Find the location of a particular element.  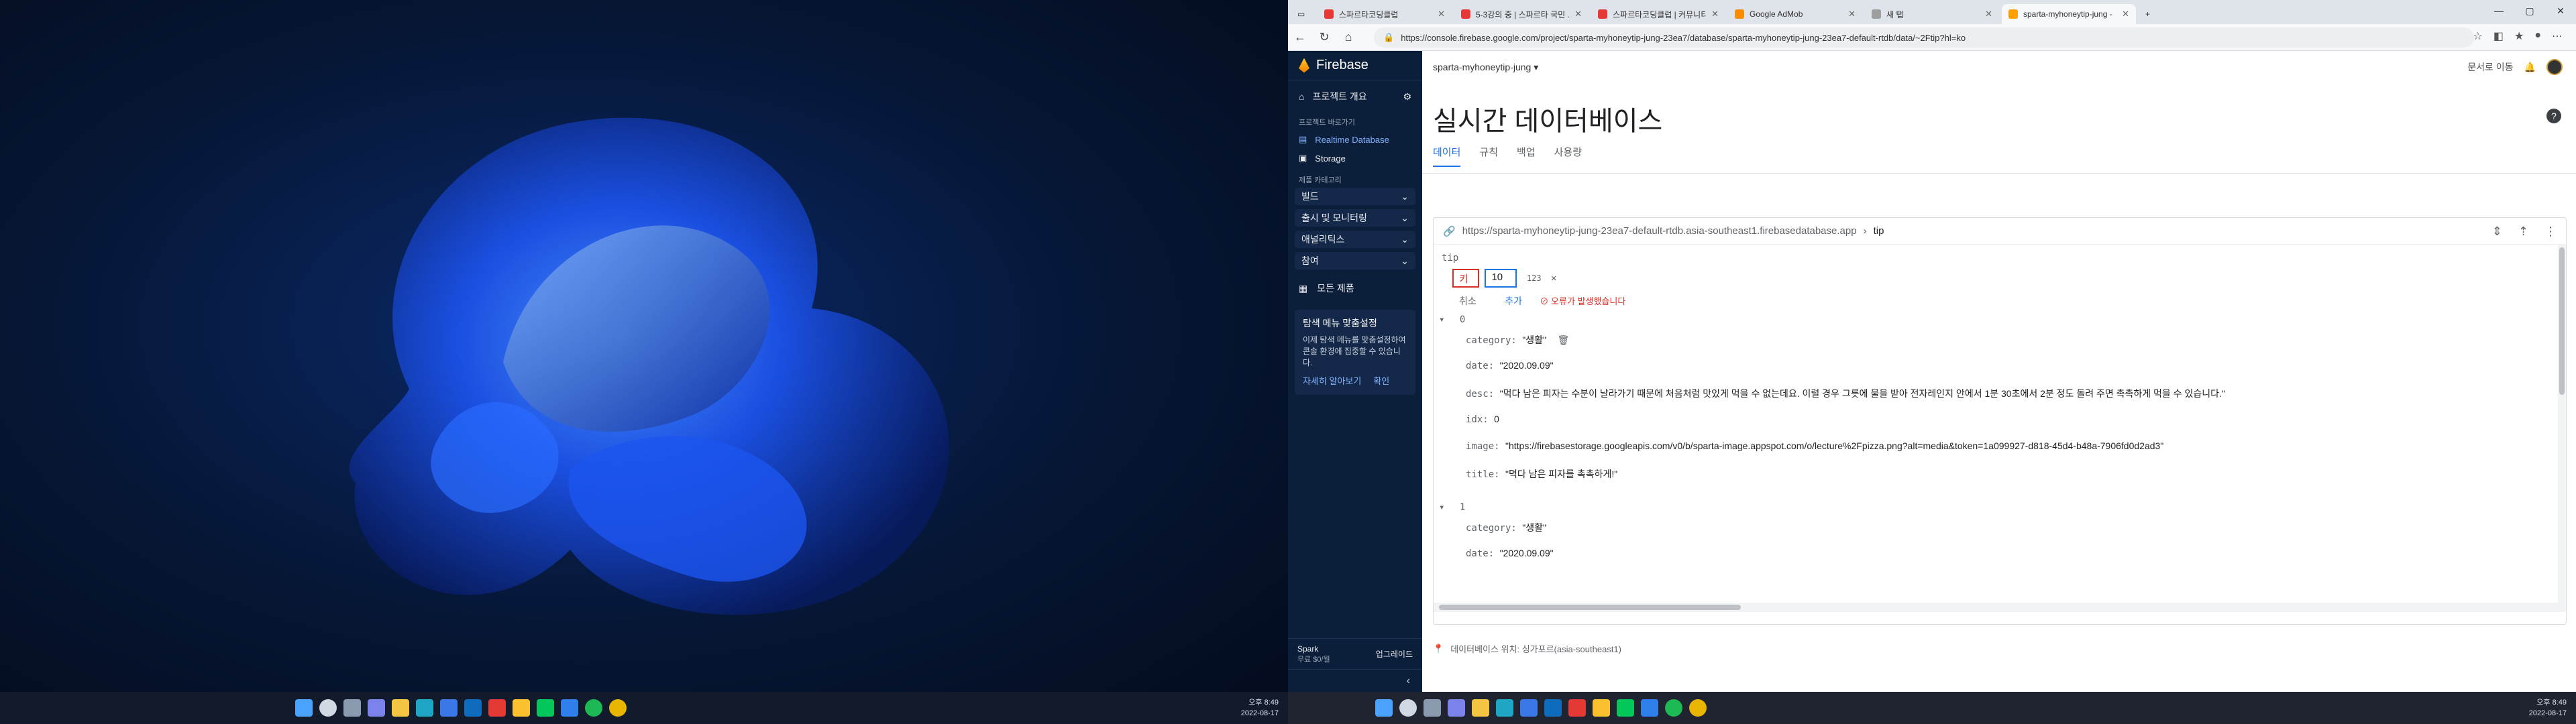

new-key-input: 키 is located at coordinates (1465, 278).